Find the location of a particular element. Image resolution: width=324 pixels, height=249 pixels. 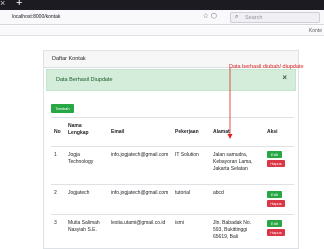

cell-nama-line: Mutia Salimah is located at coordinates (84, 223).